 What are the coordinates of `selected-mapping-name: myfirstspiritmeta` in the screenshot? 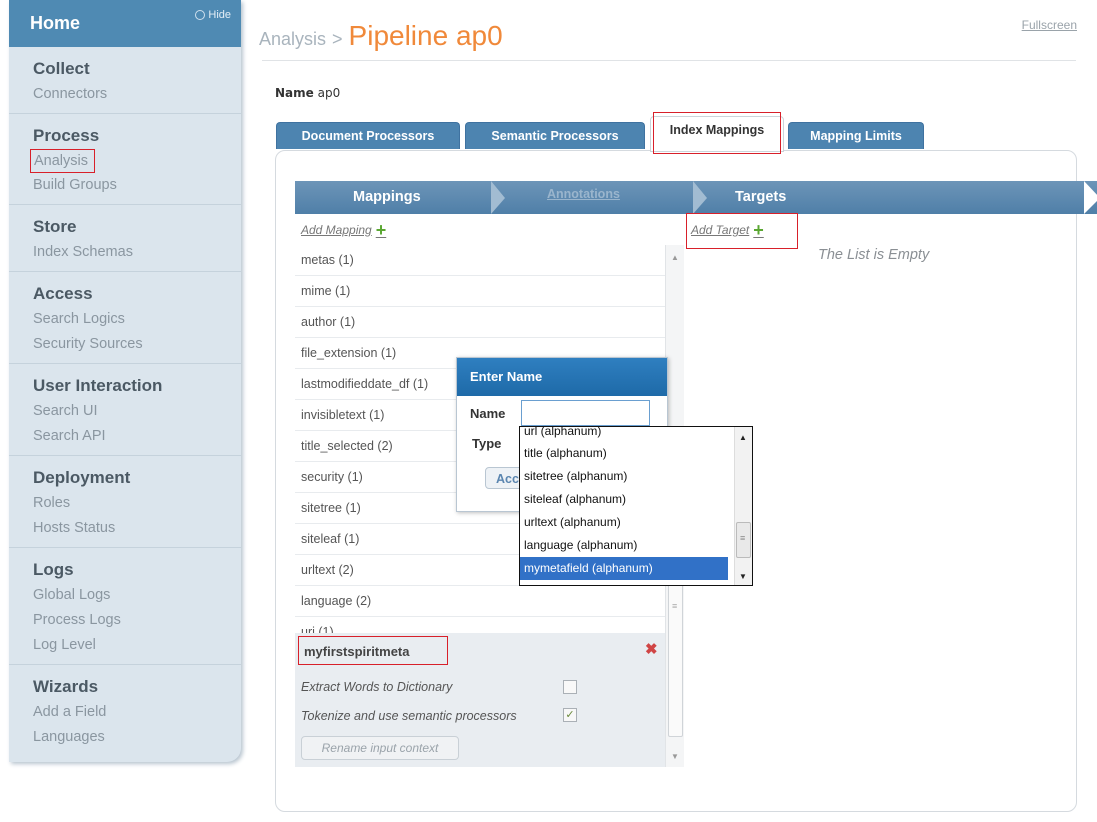 It's located at (373, 650).